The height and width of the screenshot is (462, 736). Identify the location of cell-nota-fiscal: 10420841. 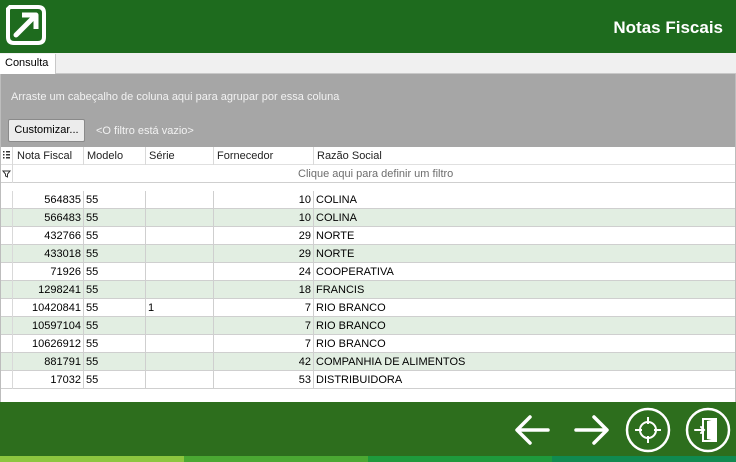
(49, 308).